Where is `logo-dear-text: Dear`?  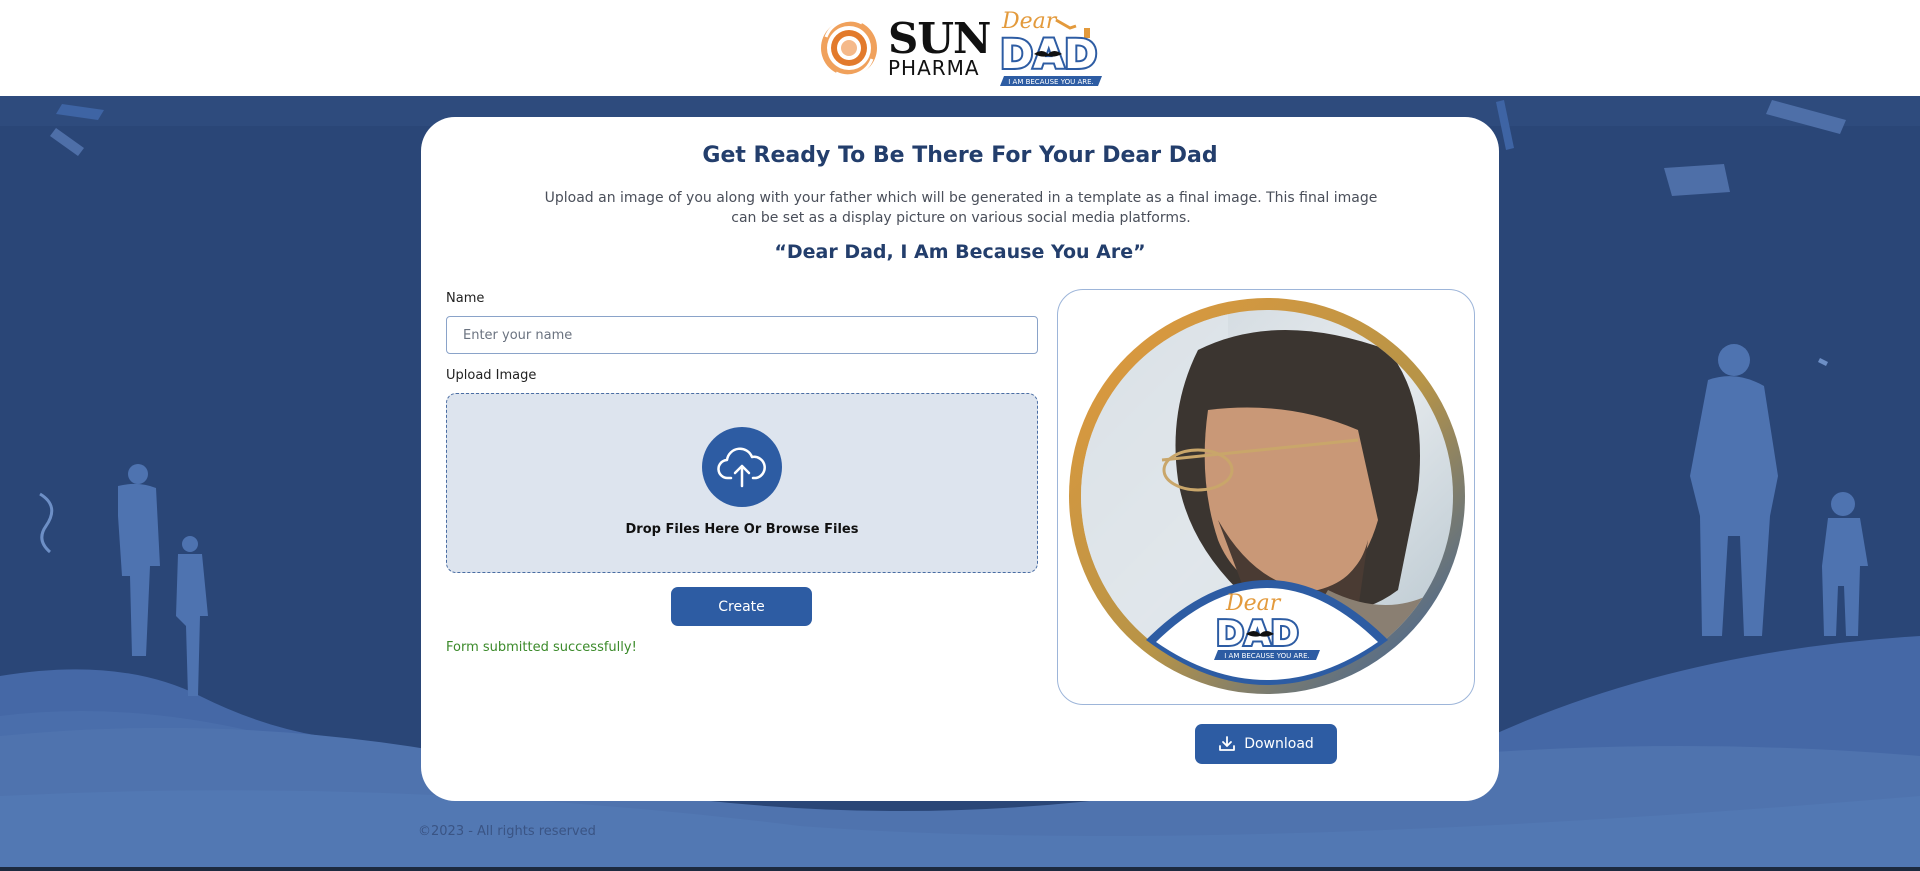
logo-dear-text: Dear is located at coordinates (1029, 21).